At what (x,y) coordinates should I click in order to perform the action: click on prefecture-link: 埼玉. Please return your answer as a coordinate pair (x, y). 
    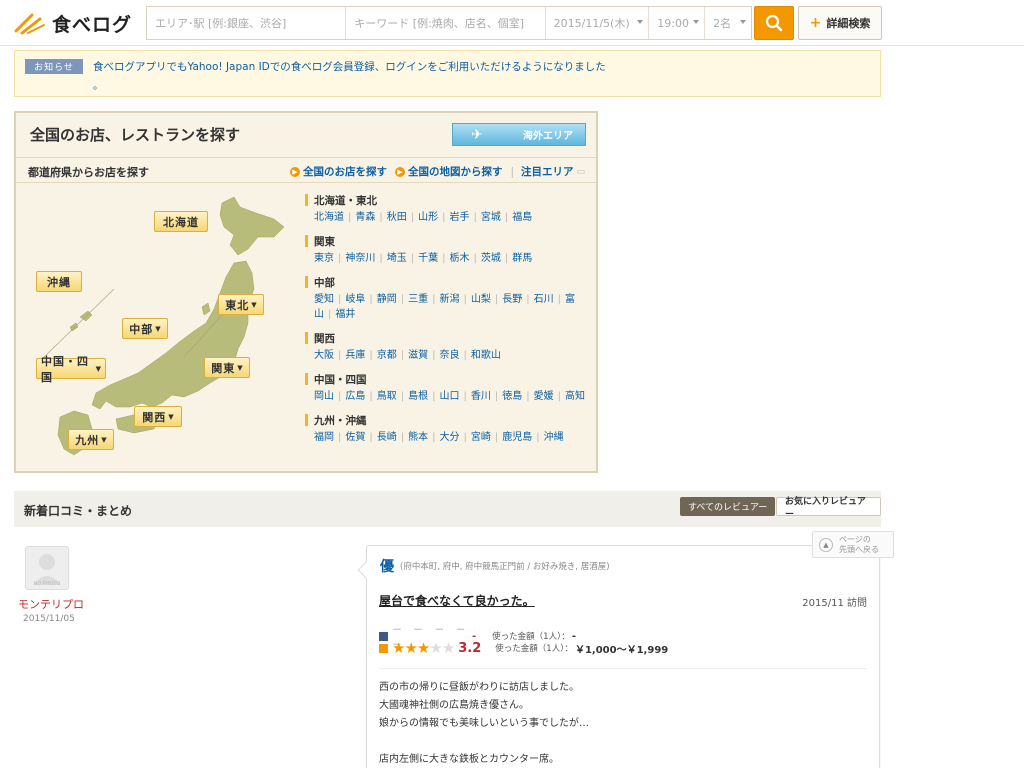
    Looking at the image, I should click on (397, 258).